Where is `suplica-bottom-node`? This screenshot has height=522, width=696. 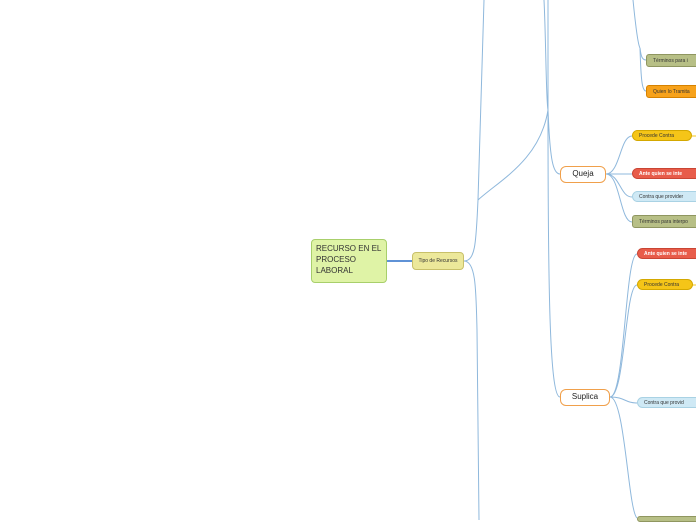 suplica-bottom-node is located at coordinates (666, 519).